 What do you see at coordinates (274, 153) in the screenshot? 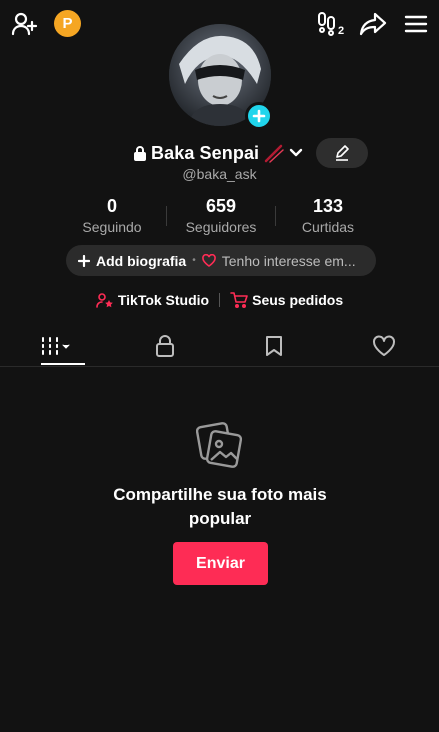
I see `slash-emoji-icon` at bounding box center [274, 153].